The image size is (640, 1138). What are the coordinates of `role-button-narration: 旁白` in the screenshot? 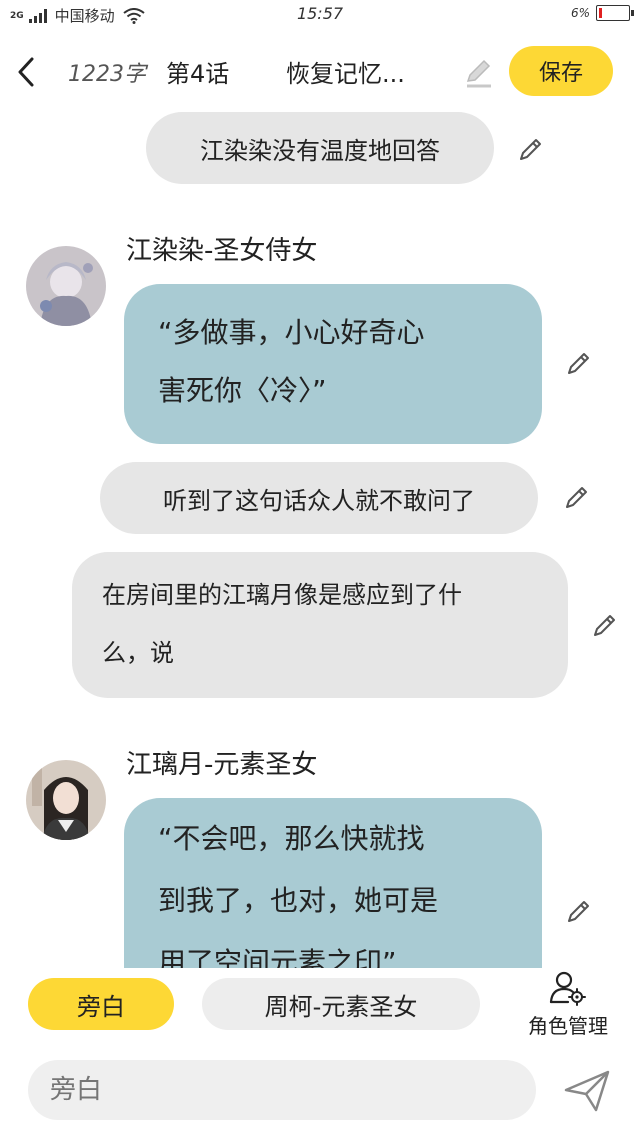 It's located at (101, 1004).